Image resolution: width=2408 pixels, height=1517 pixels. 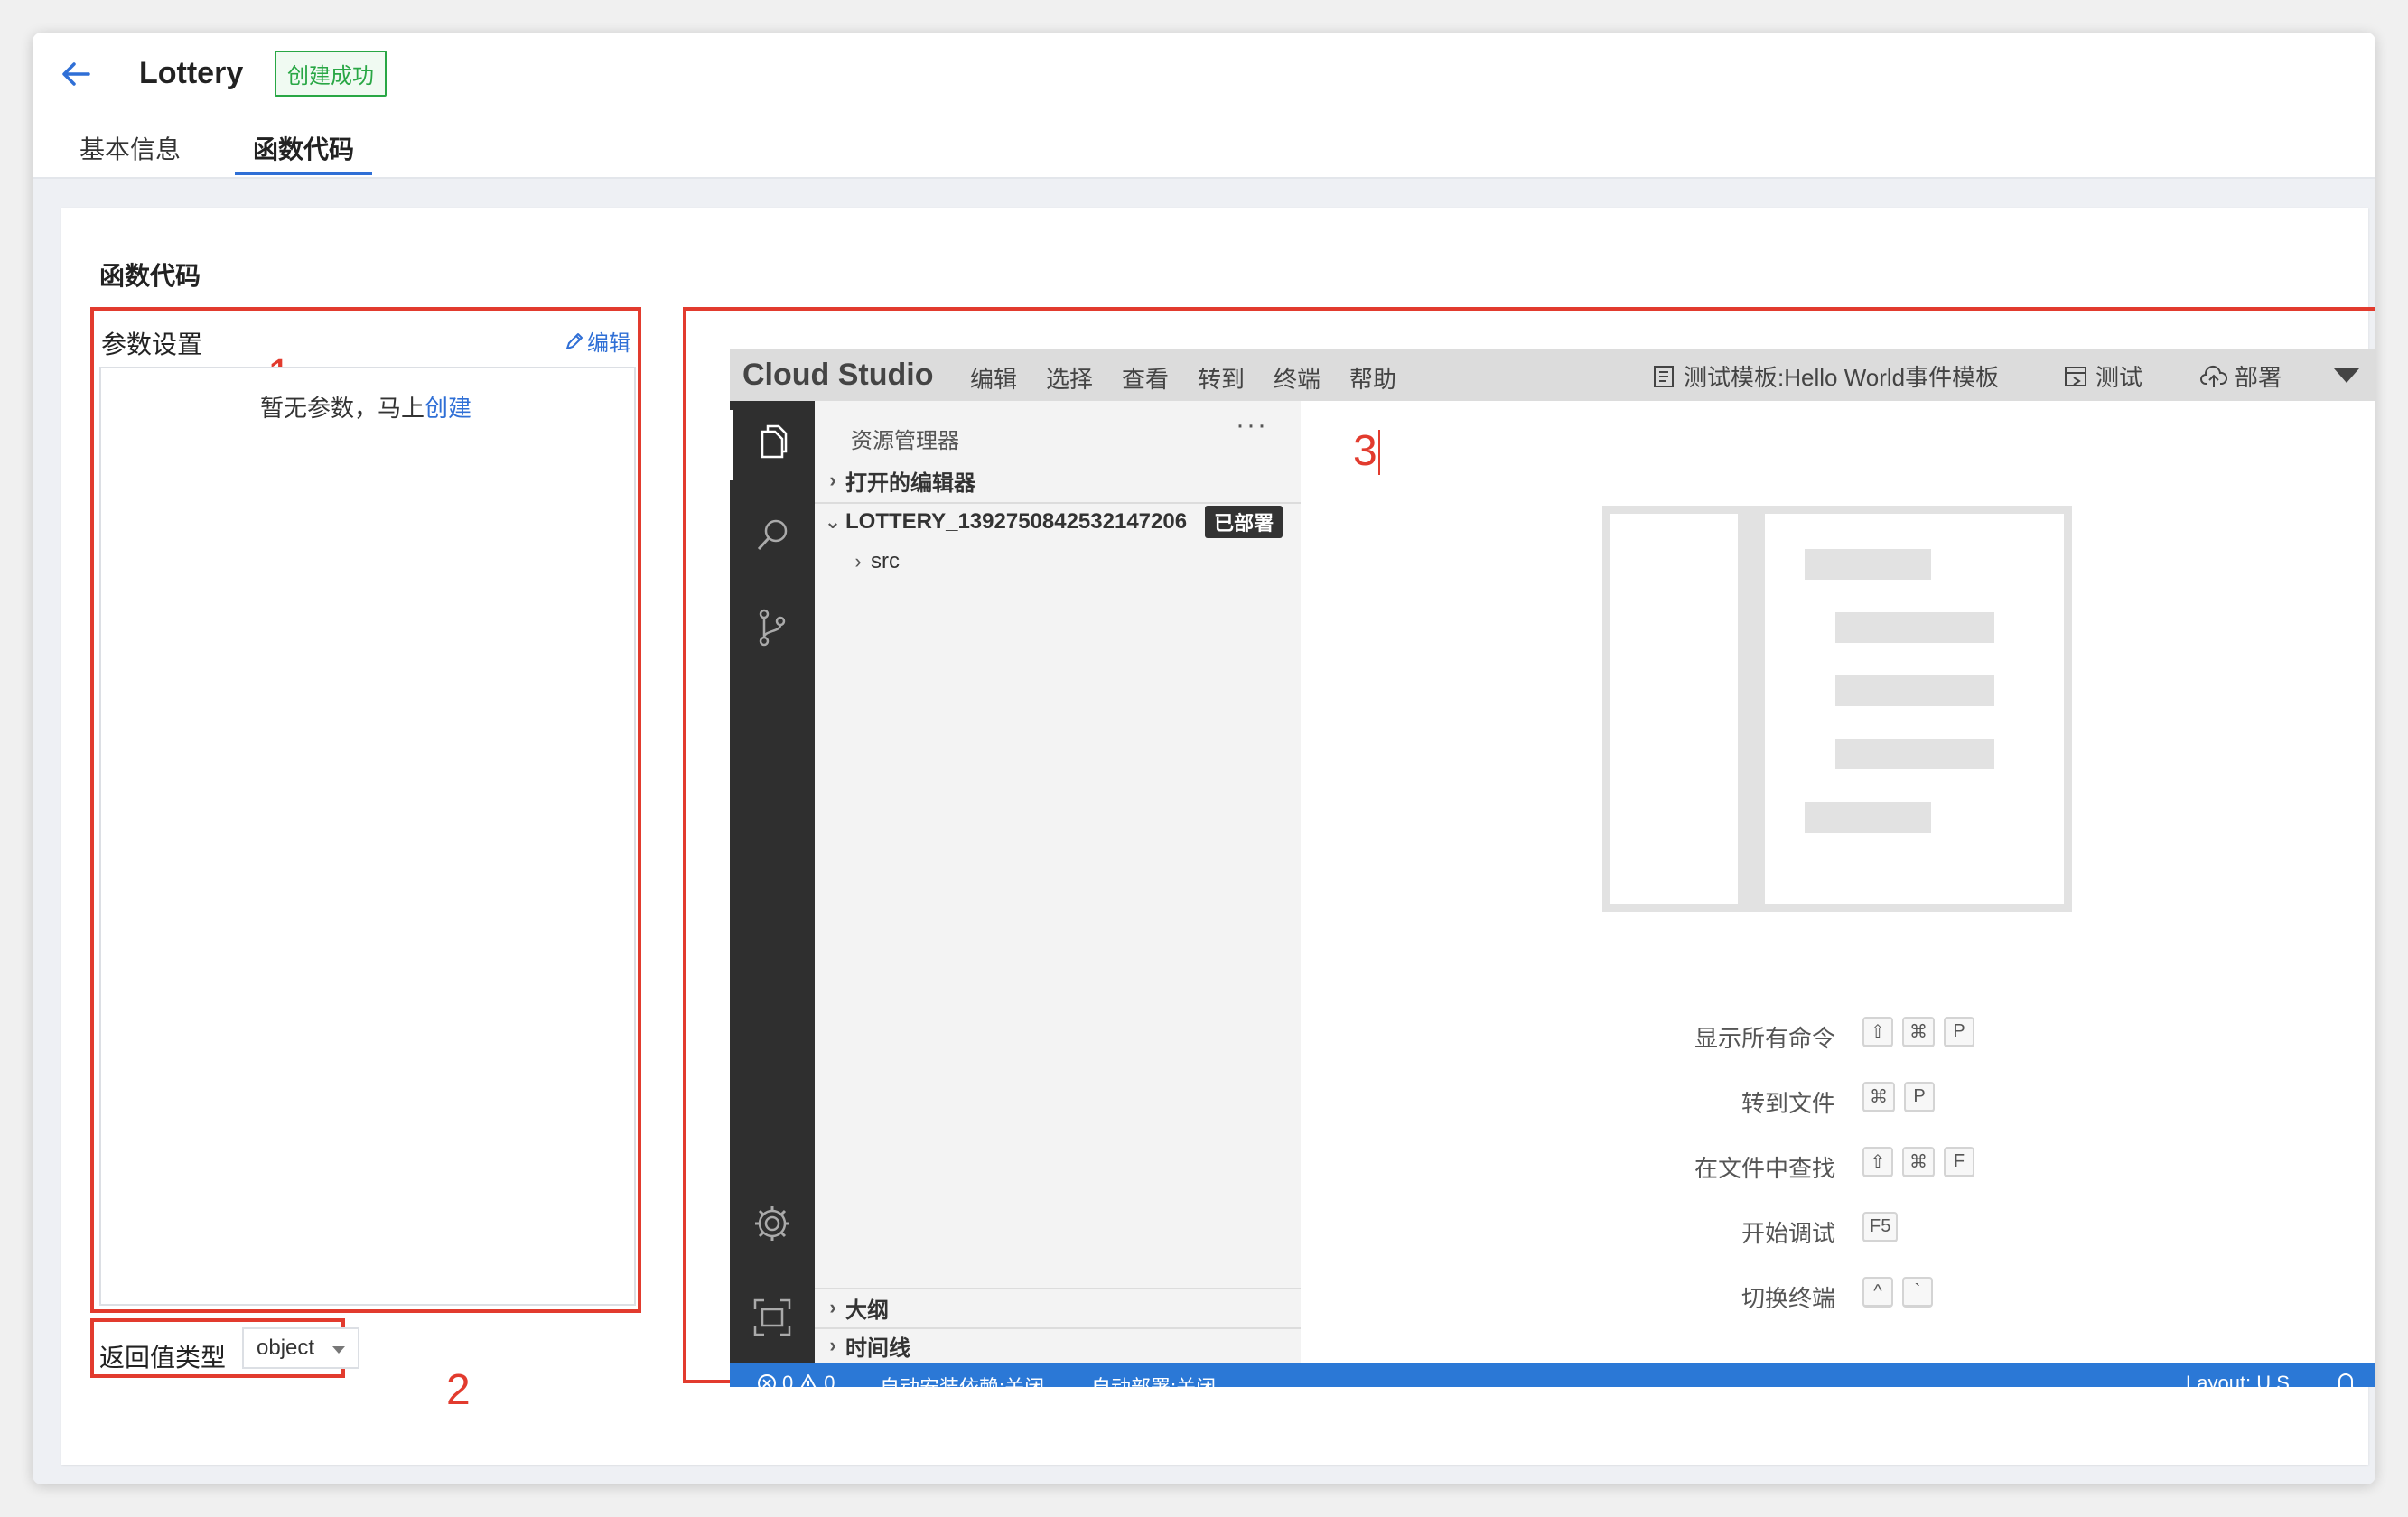 What do you see at coordinates (1069, 378) in the screenshot?
I see `menu-select: 选择` at bounding box center [1069, 378].